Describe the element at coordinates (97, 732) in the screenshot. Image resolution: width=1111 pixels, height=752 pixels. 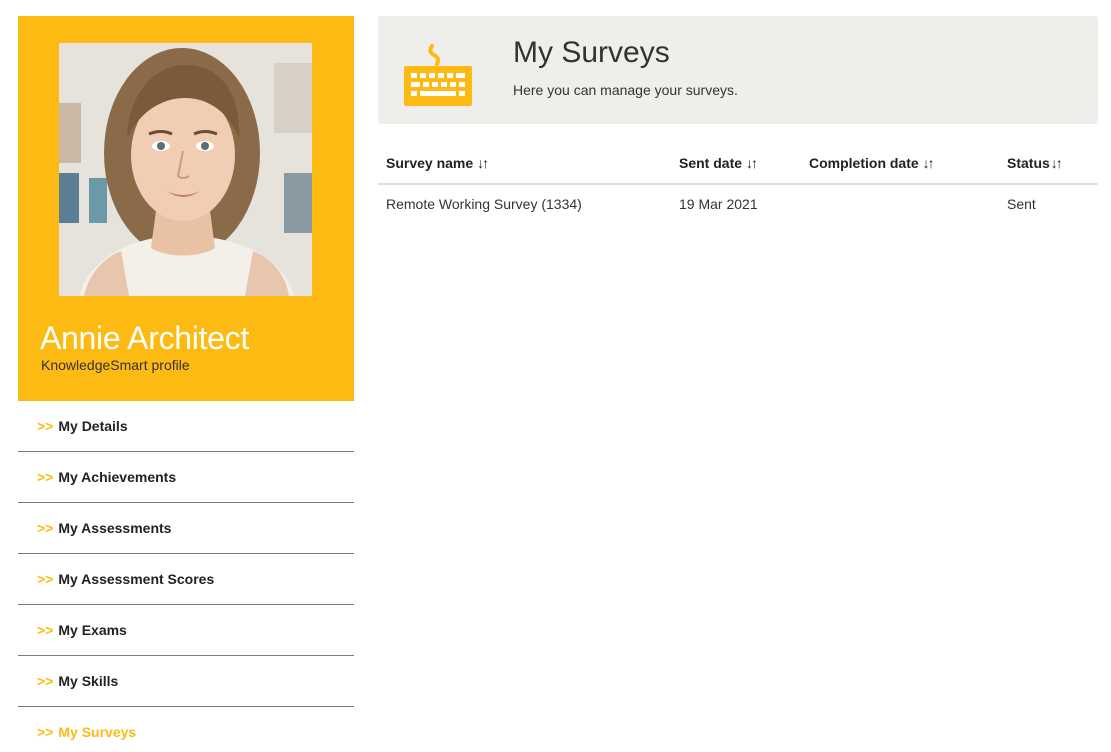
I see `nav-item-label: My Surveys` at that location.